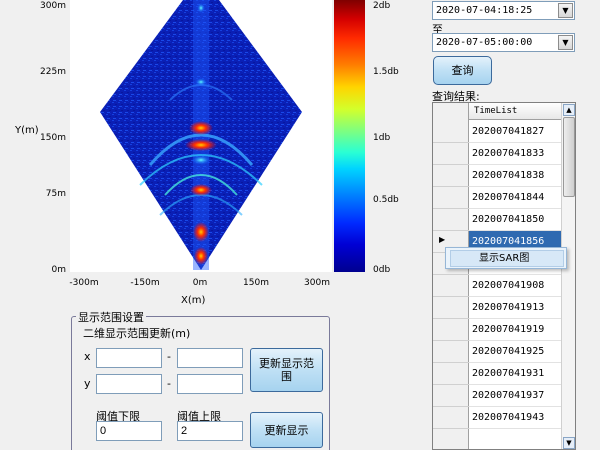 The image size is (600, 450). I want to click on colorbar, so click(349, 136).